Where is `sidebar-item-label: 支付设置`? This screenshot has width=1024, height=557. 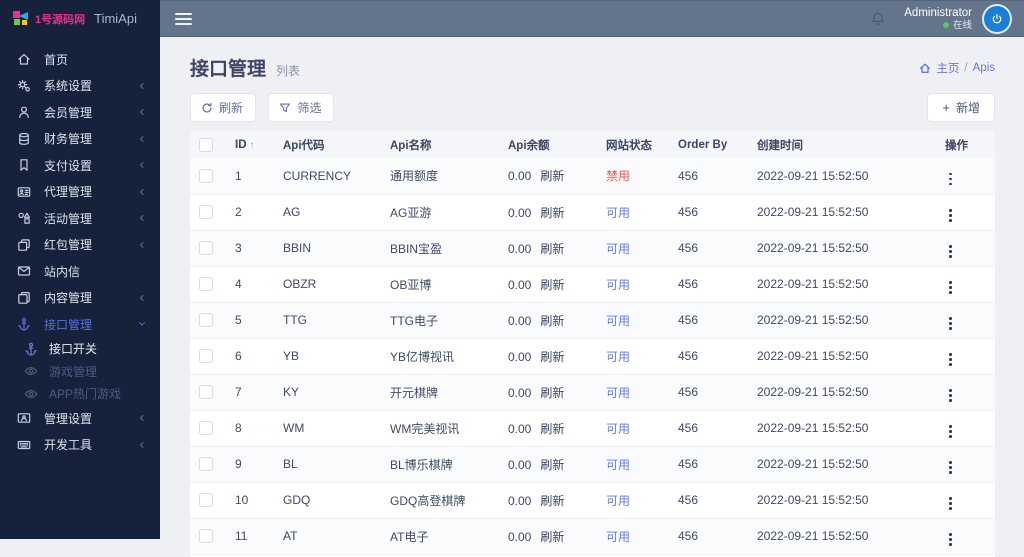
sidebar-item-label: 支付设置 is located at coordinates (68, 165).